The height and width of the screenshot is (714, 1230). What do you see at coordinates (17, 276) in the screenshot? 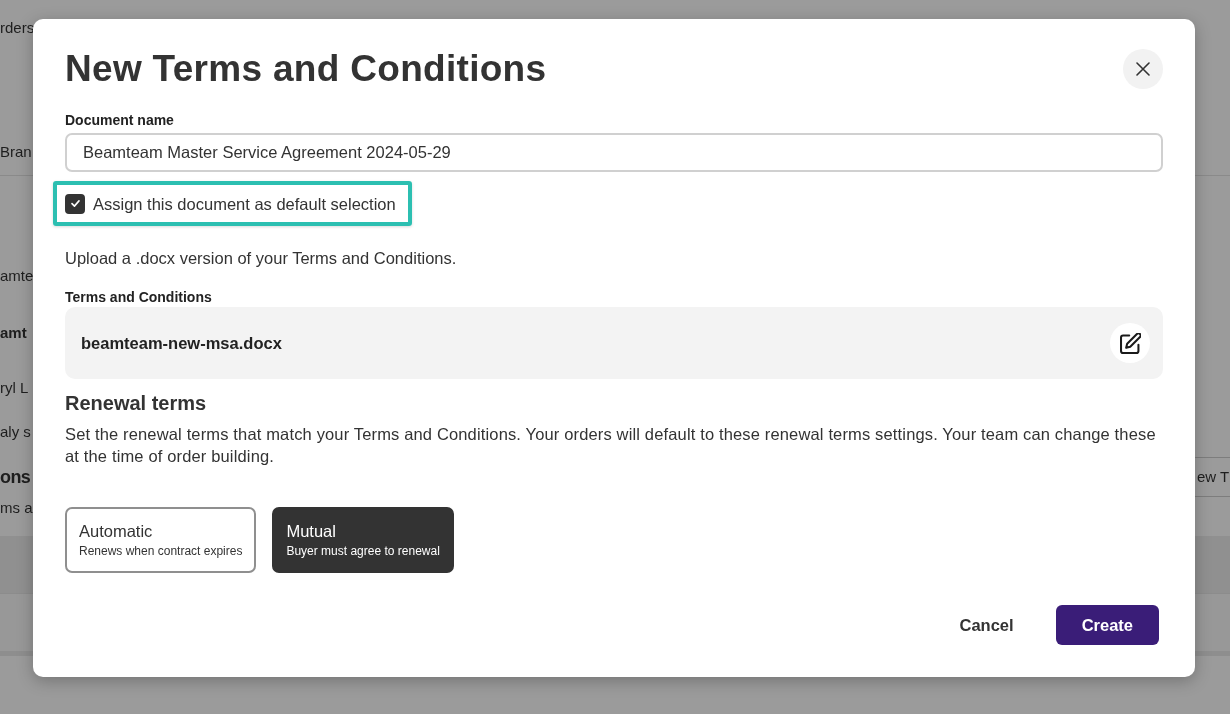
I see `page-text: amte` at bounding box center [17, 276].